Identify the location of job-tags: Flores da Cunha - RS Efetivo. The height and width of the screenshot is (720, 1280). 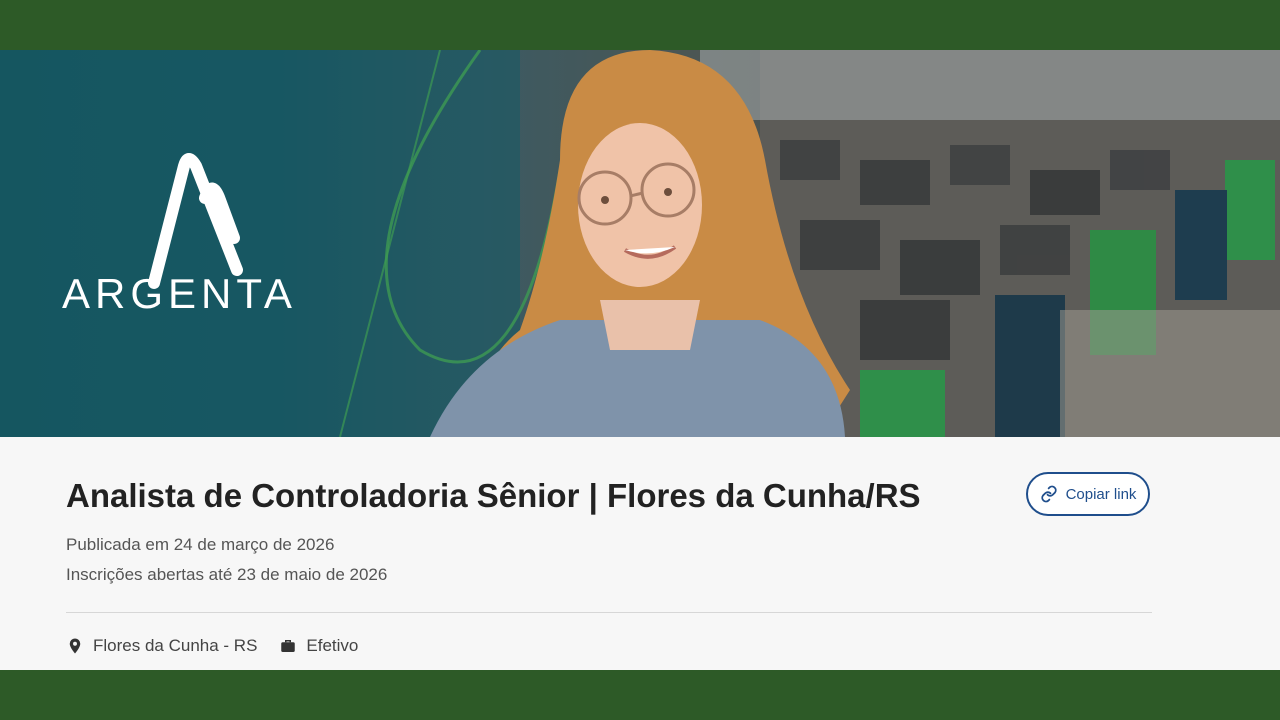
(212, 646).